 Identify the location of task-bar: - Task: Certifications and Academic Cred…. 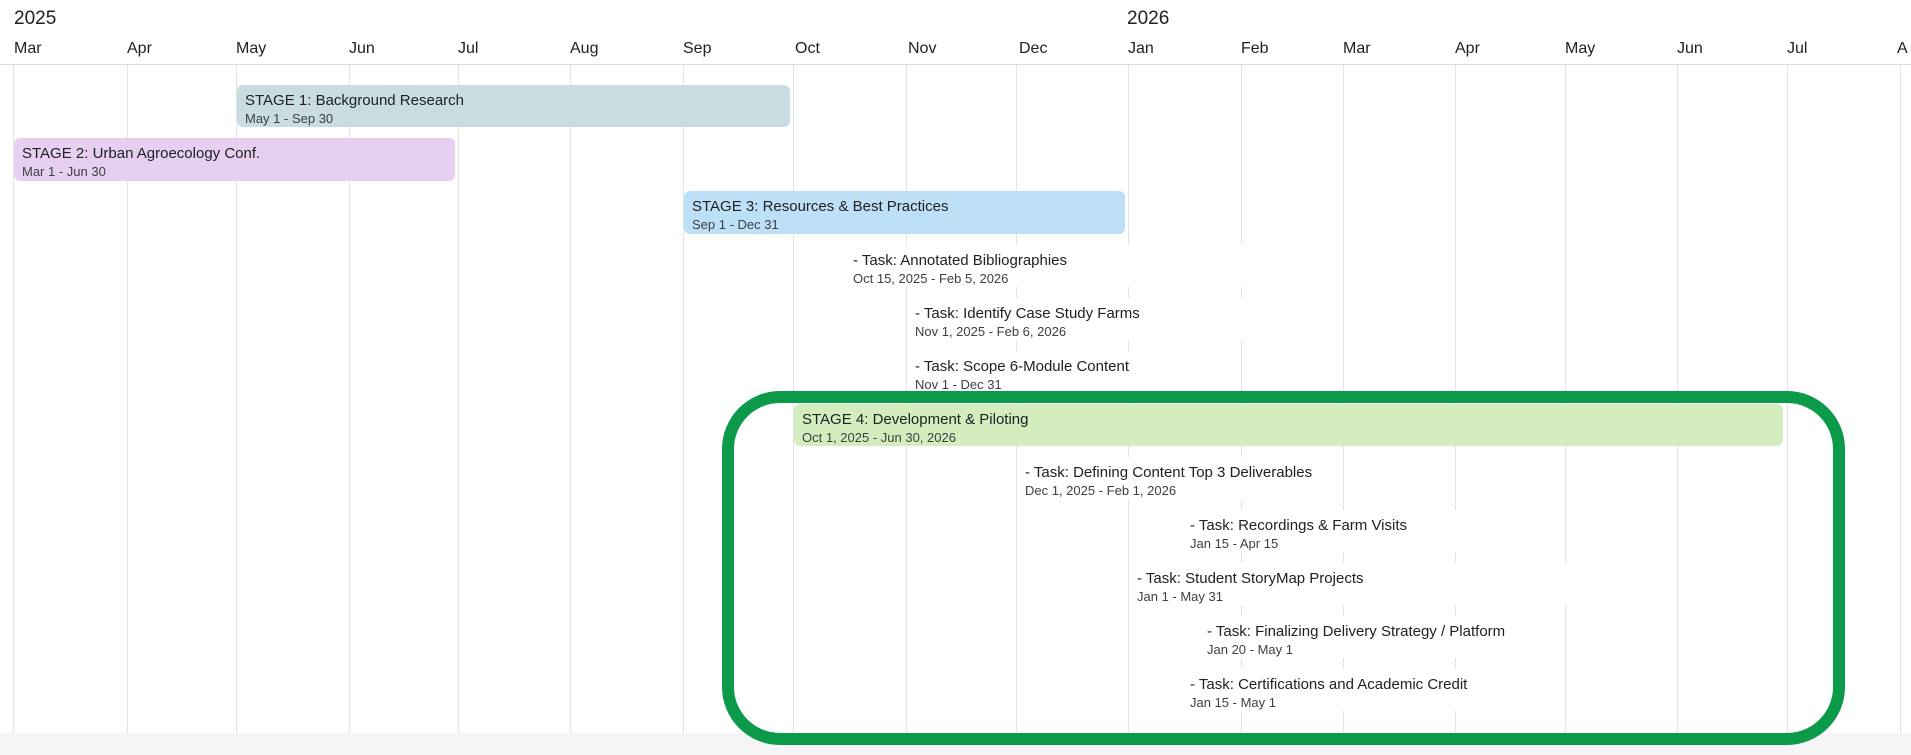
(1373, 690).